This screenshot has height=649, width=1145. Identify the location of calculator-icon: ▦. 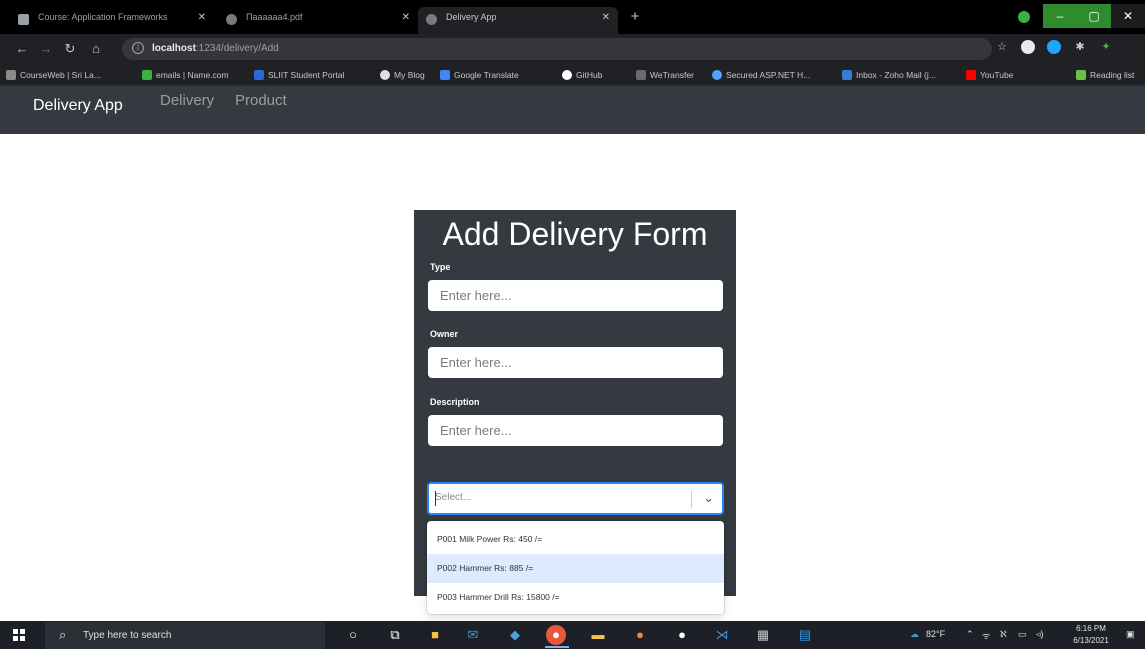
(763, 635).